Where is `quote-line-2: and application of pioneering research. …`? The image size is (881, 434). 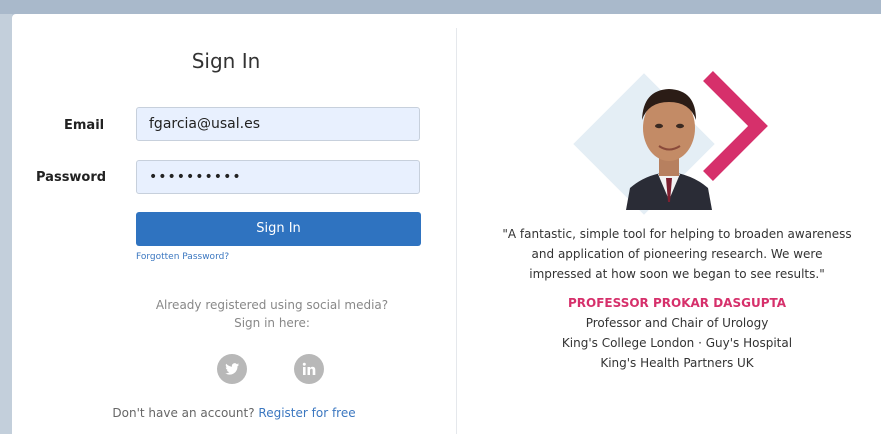
quote-line-2: and application of pioneering research. … is located at coordinates (677, 254).